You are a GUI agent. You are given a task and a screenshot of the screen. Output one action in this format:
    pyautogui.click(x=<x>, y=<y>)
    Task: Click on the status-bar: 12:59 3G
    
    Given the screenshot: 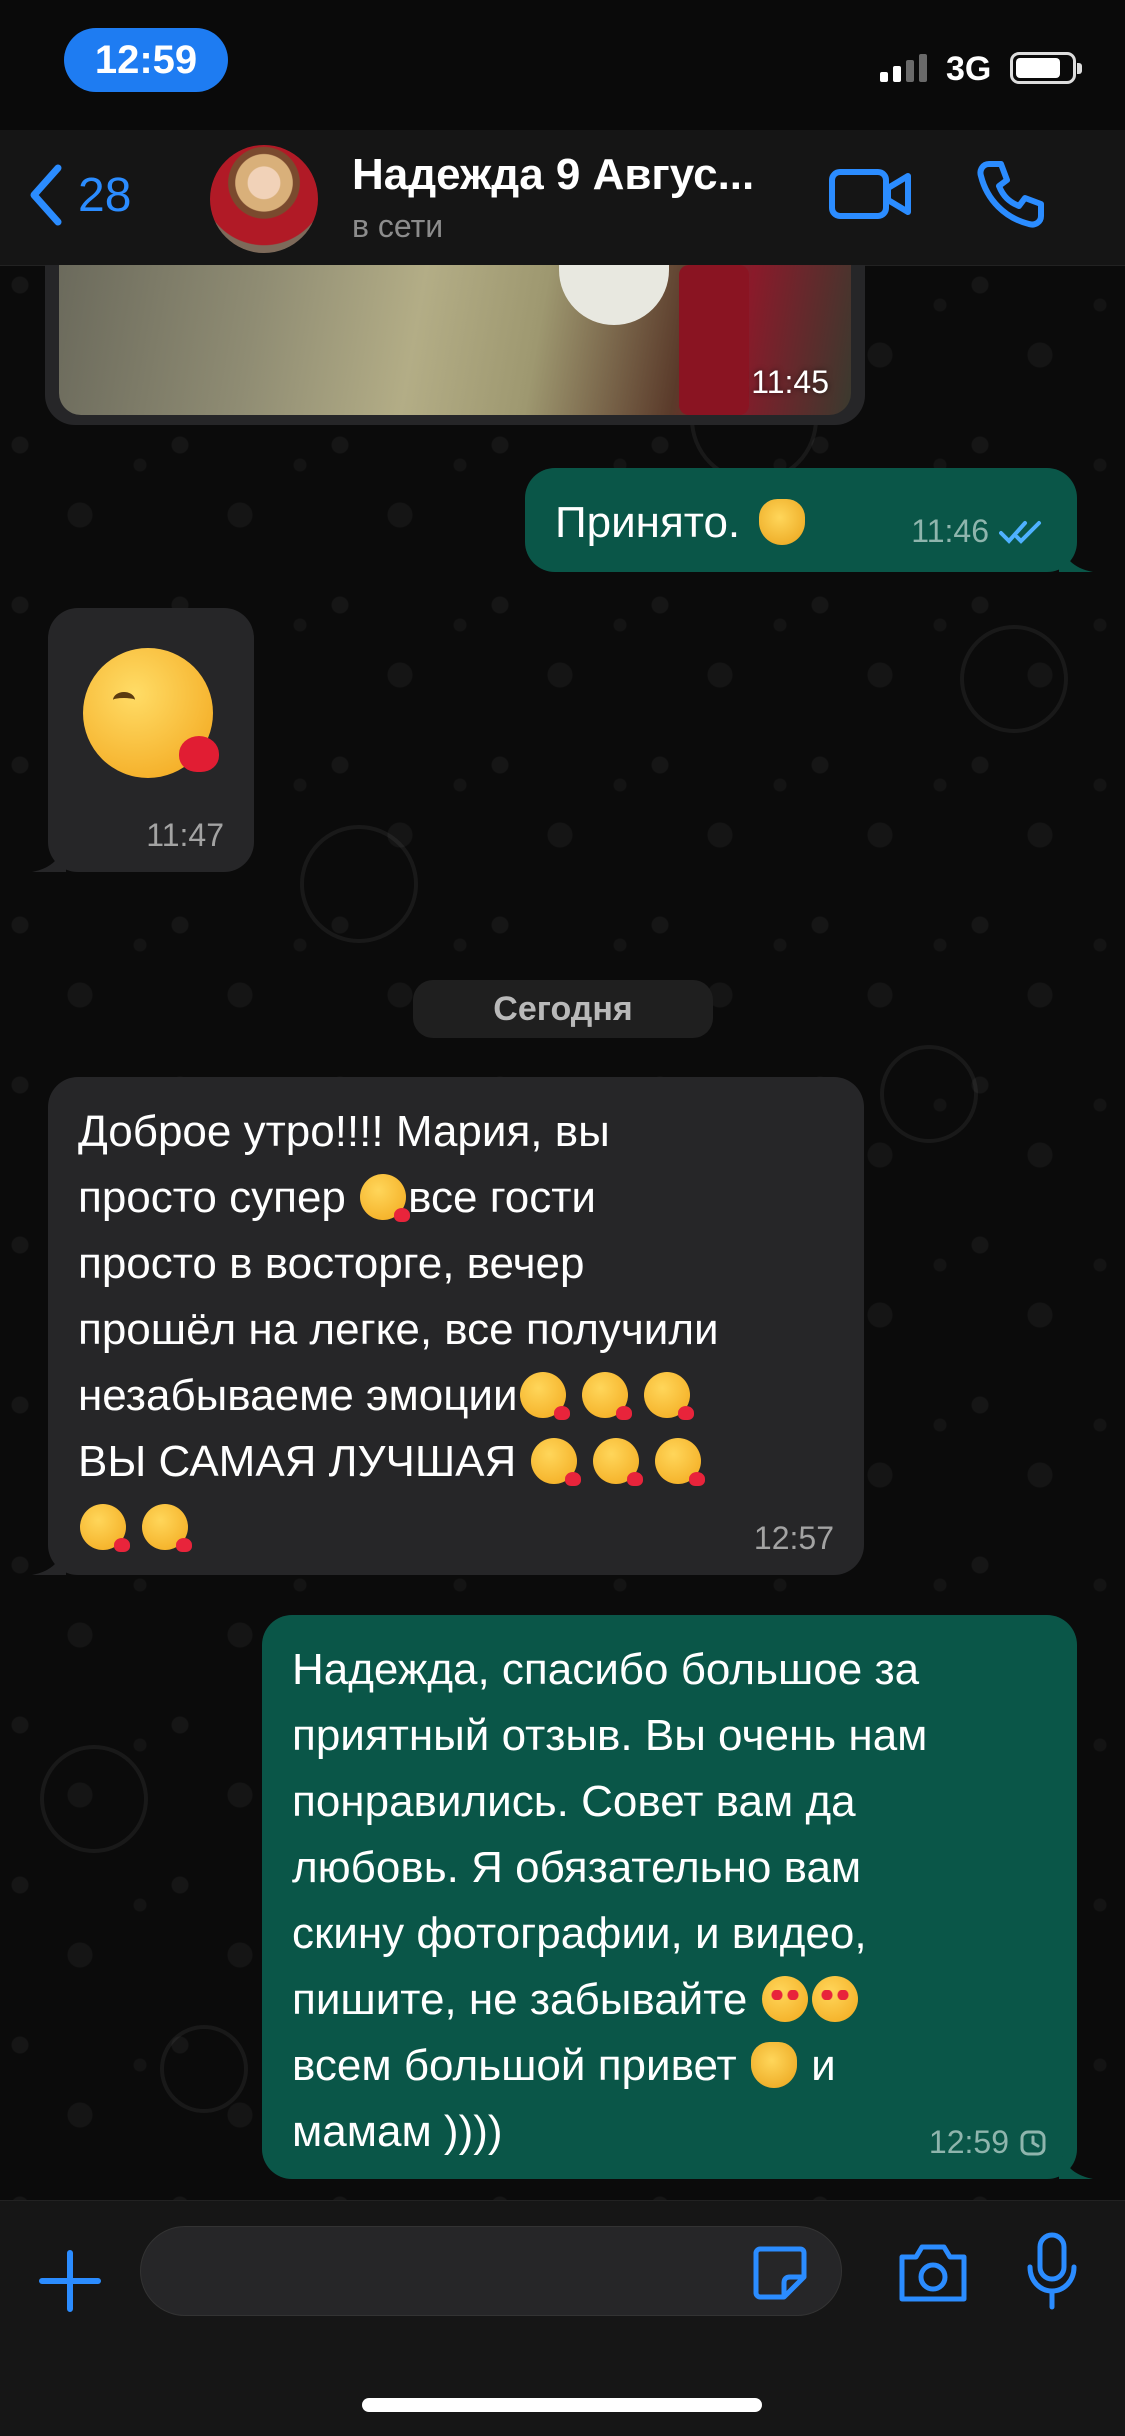 What is the action you would take?
    pyautogui.click(x=562, y=65)
    